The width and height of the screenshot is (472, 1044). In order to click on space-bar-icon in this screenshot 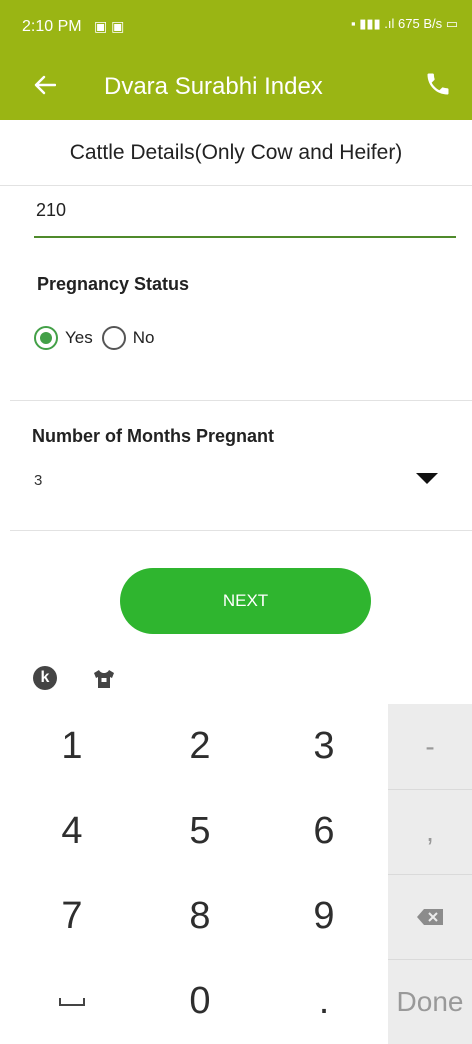, I will do `click(72, 1001)`.